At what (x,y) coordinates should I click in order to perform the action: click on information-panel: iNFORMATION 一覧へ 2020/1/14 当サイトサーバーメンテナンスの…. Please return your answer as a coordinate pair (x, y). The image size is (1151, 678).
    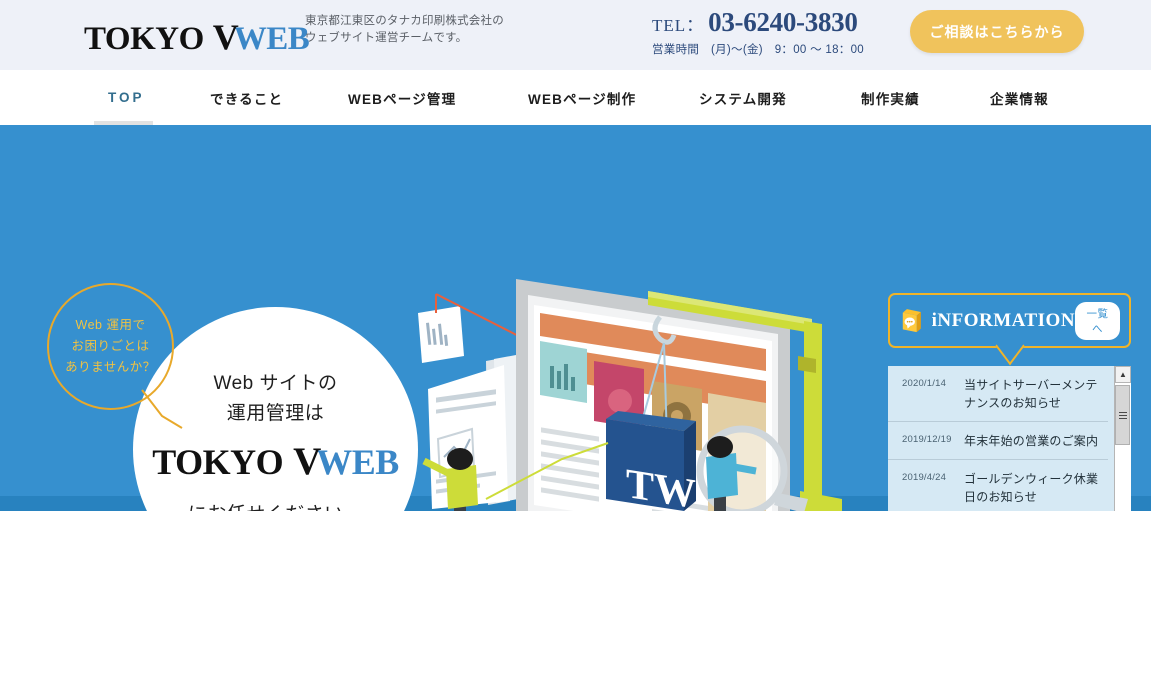
    Looking at the image, I should click on (1009, 402).